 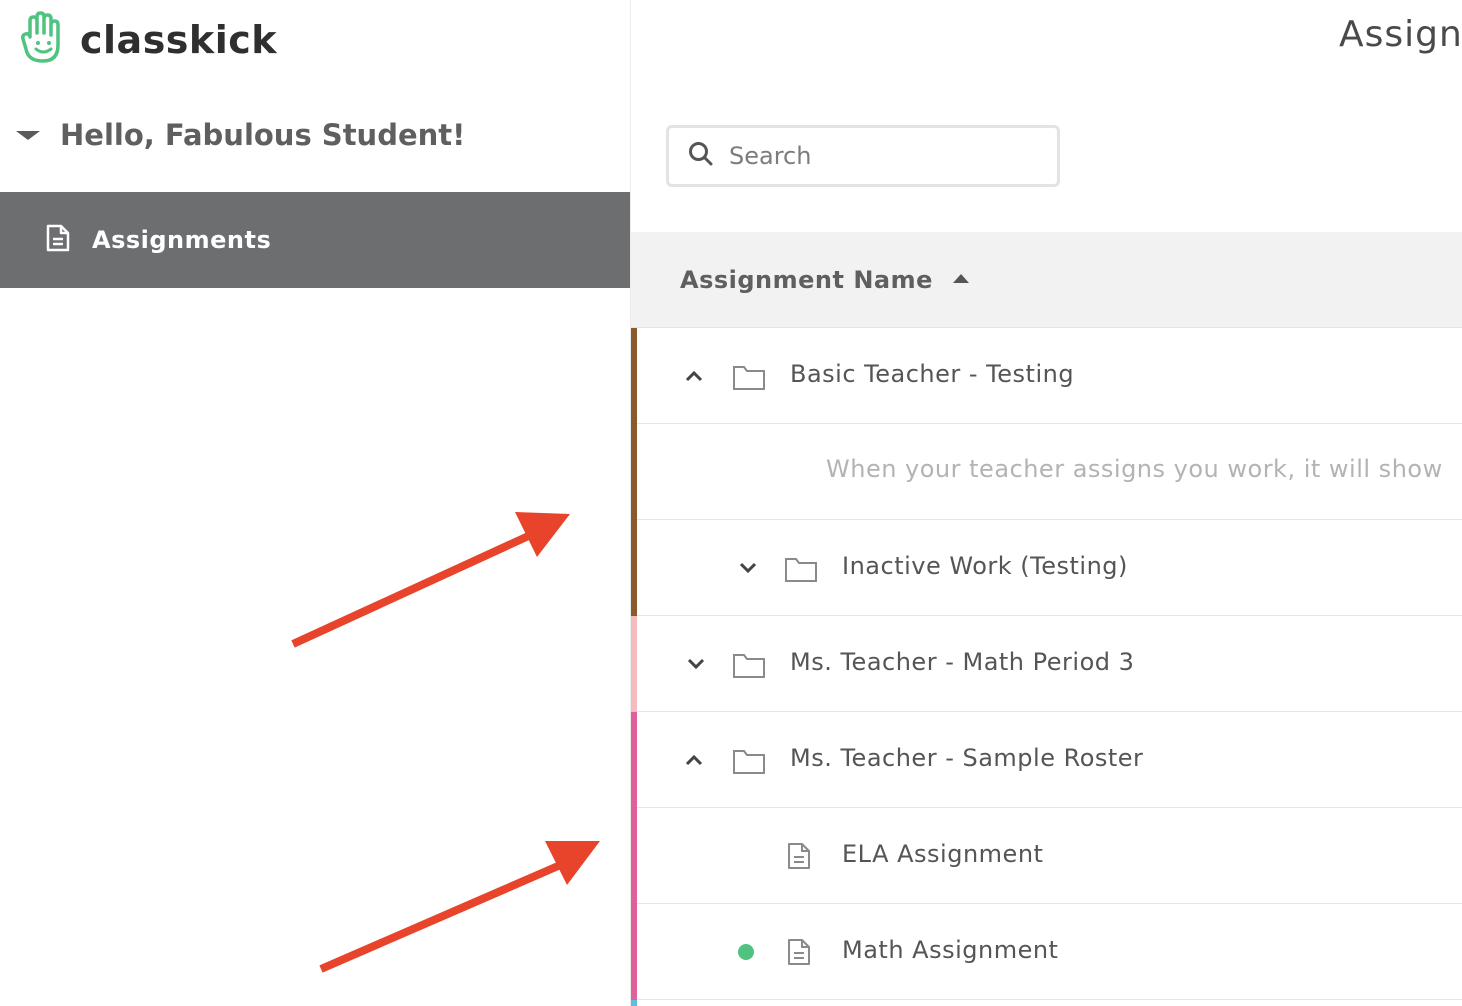 I want to click on assignment-row: Math Assignment, so click(x=1046, y=952).